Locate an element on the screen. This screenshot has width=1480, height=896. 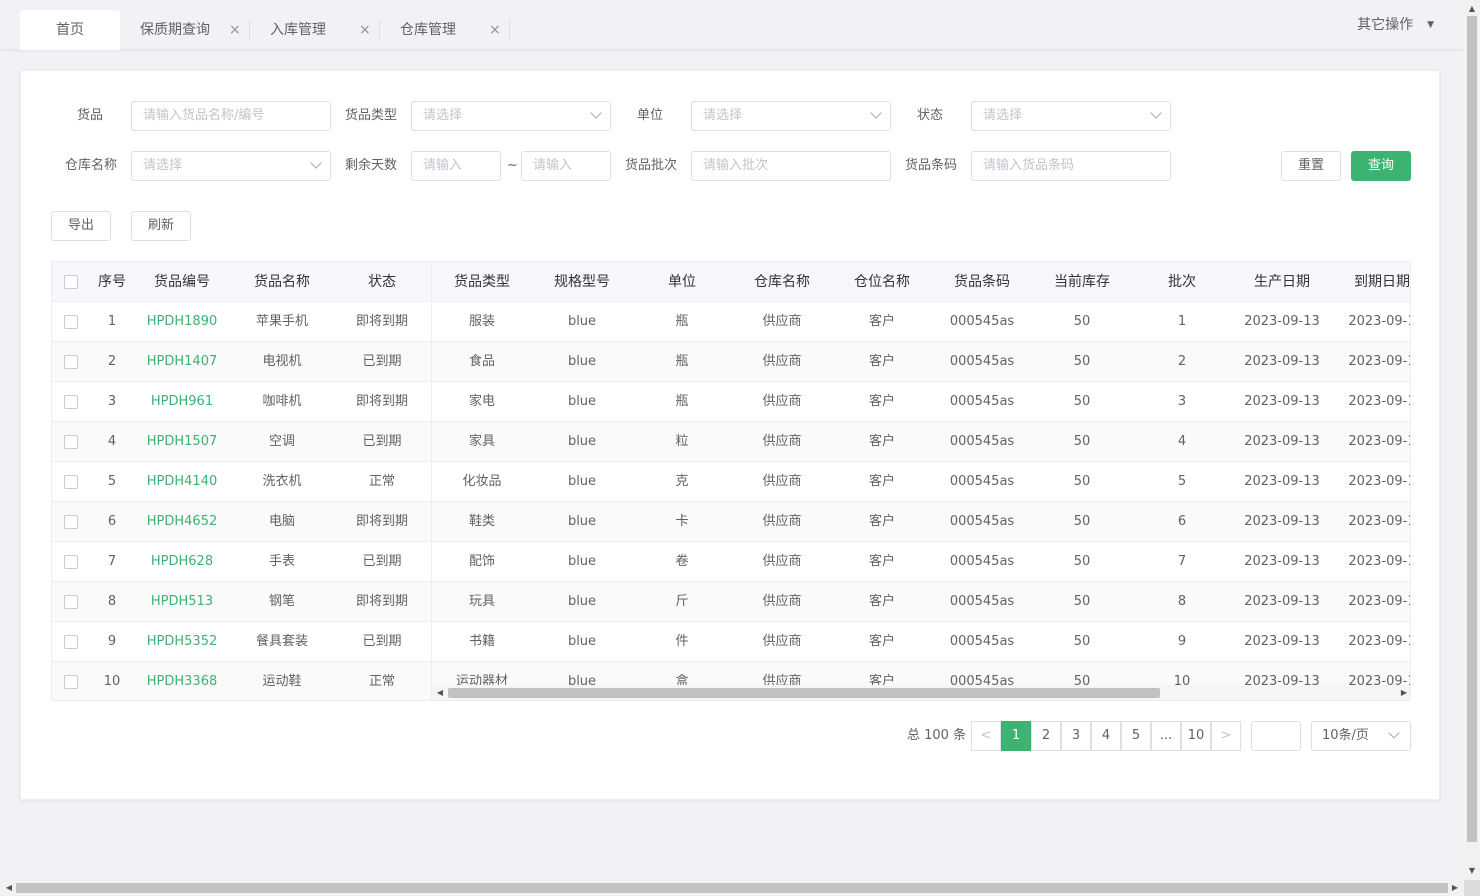
next-page-button: > is located at coordinates (1226, 736).